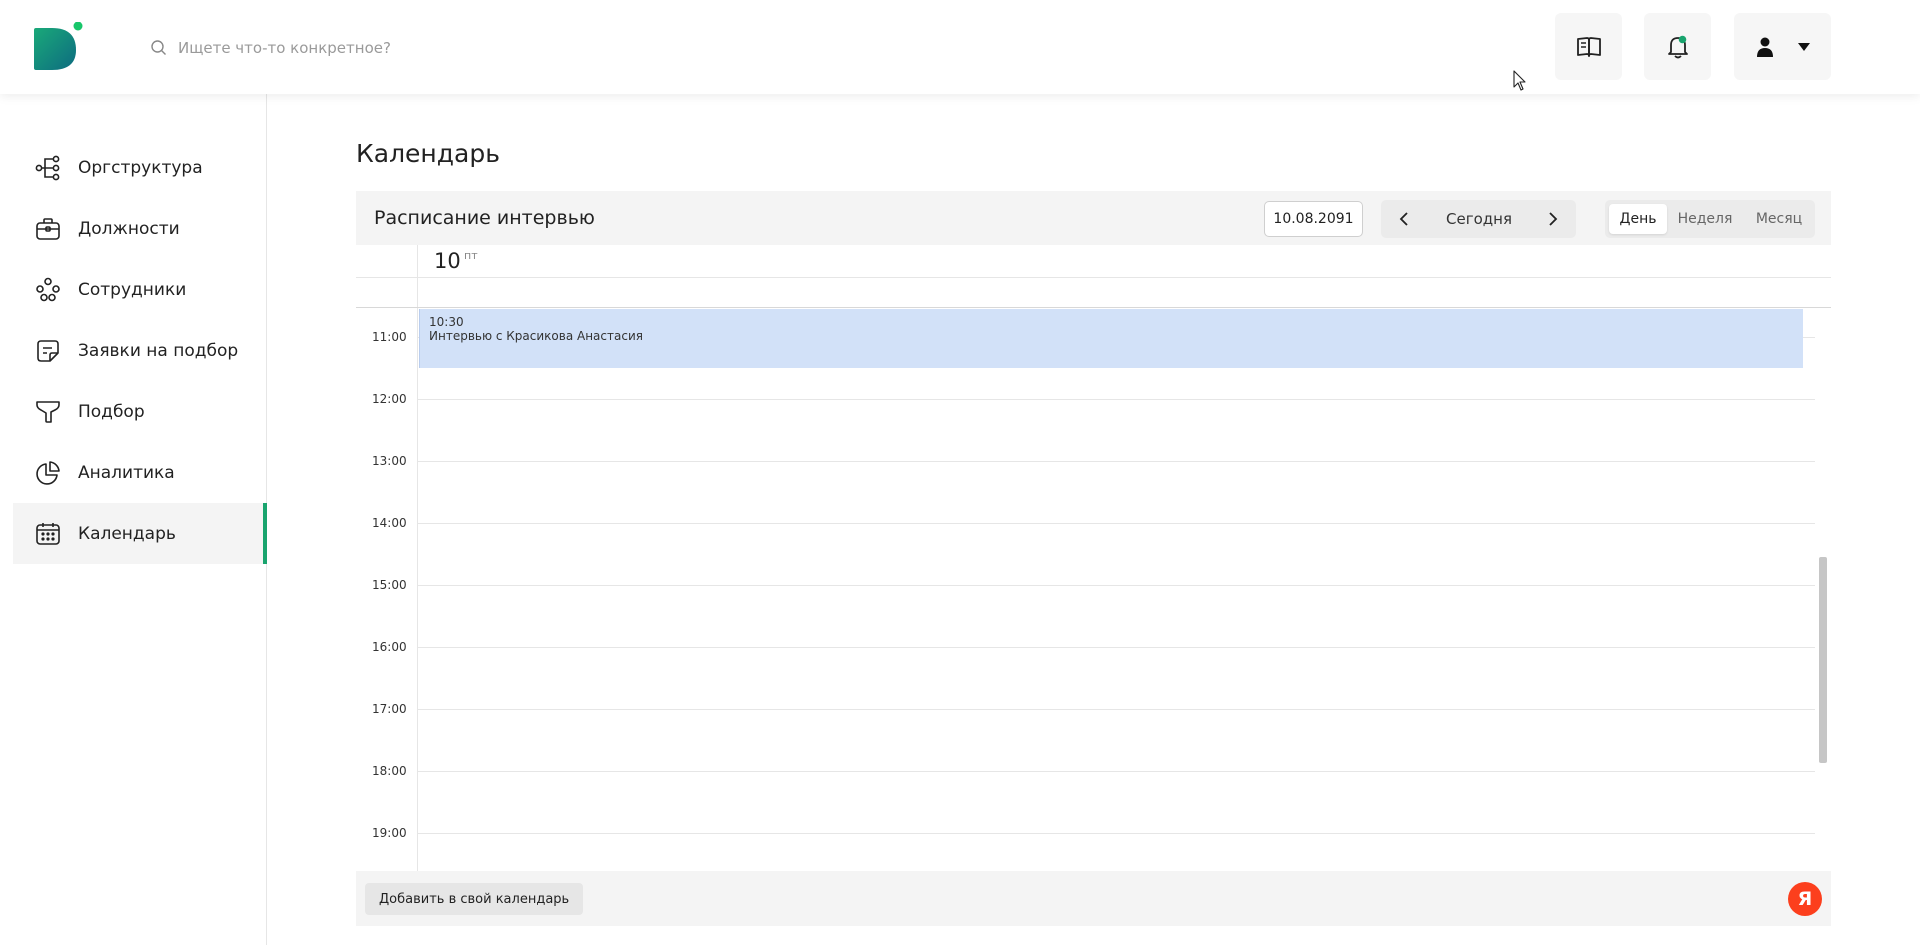  I want to click on knowledge-base-button, so click(1588, 46).